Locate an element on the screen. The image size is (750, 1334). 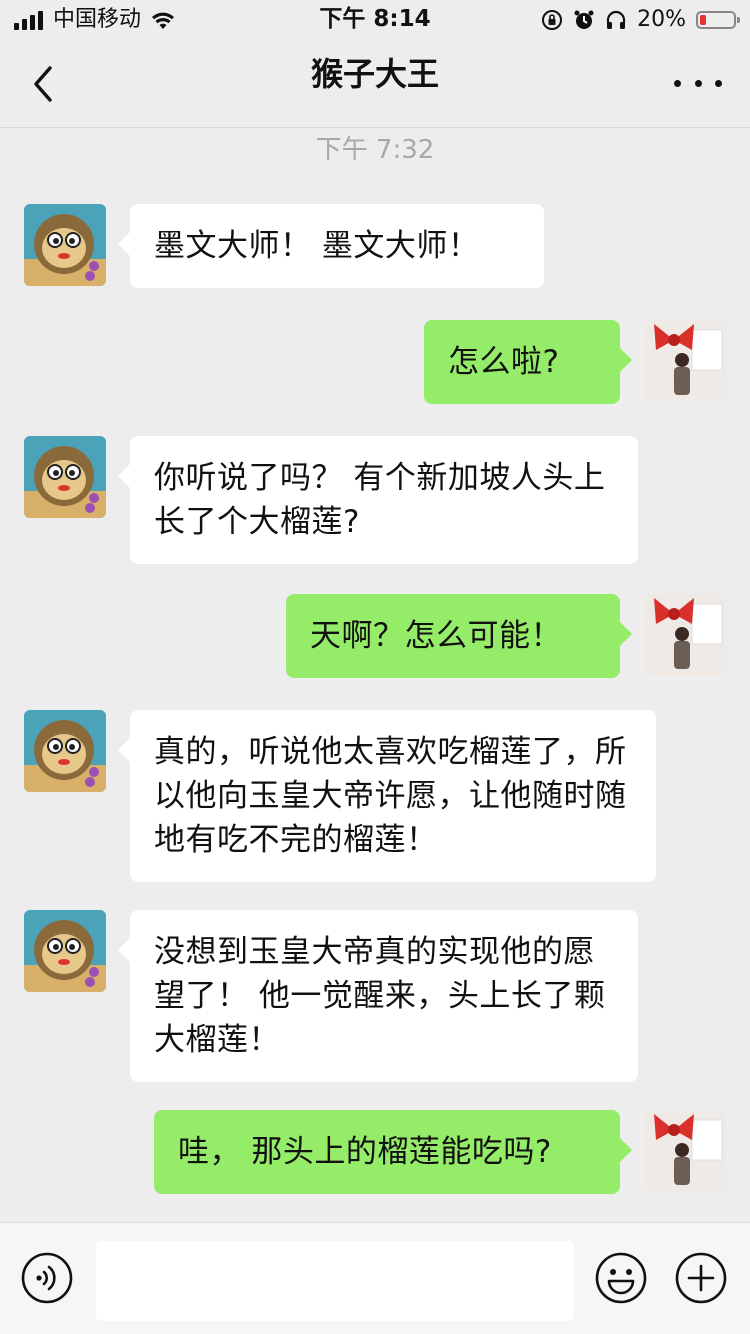
alarm-icon is located at coordinates (584, 19).